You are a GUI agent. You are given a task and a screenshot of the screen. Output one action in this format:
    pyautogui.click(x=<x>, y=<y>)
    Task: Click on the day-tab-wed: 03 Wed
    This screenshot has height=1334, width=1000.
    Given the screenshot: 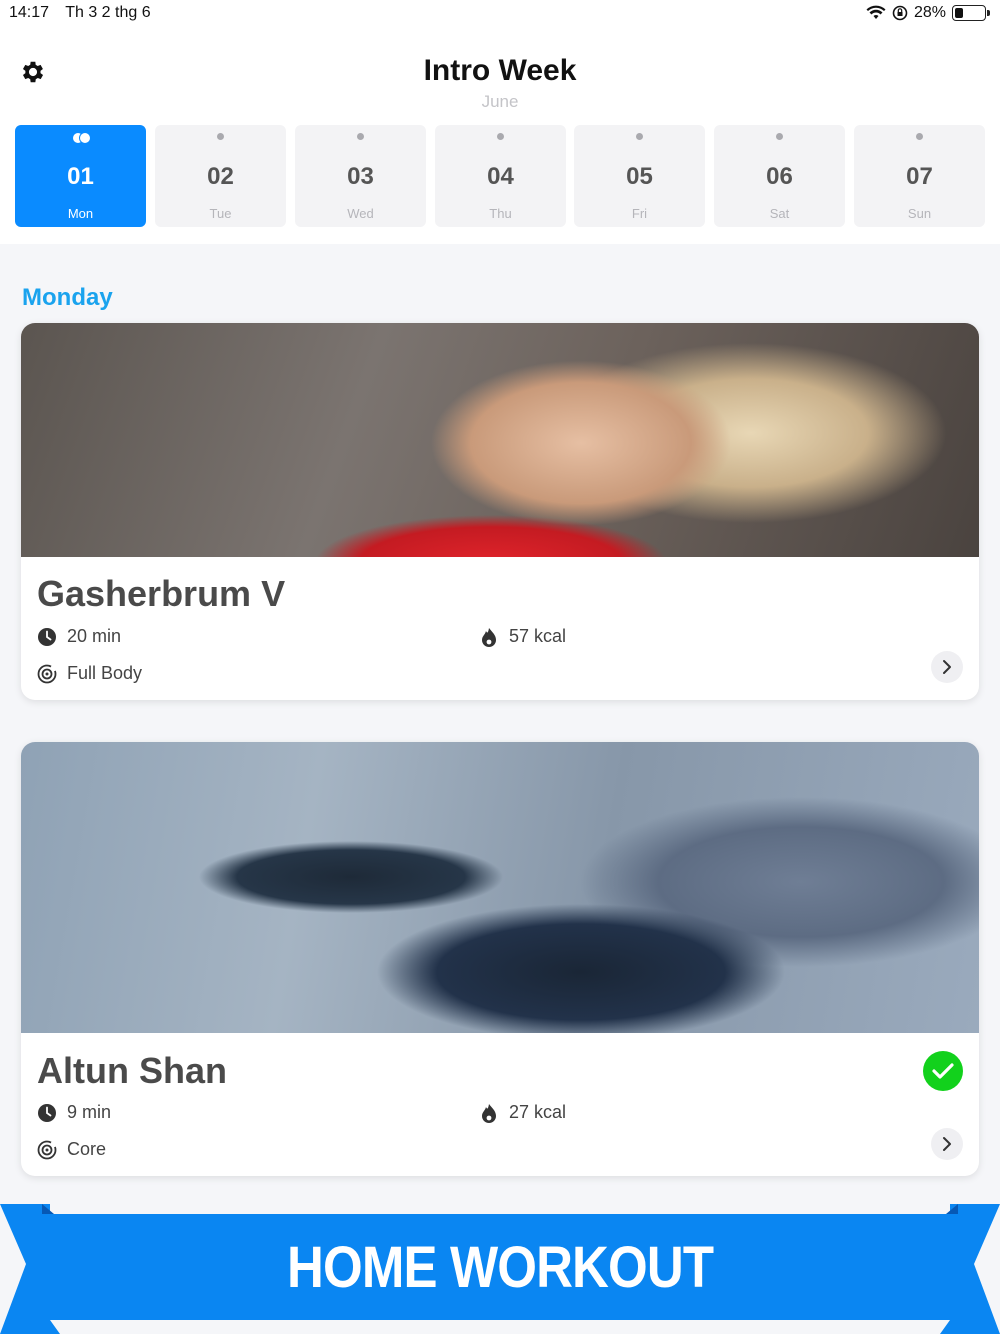 What is the action you would take?
    pyautogui.click(x=360, y=176)
    